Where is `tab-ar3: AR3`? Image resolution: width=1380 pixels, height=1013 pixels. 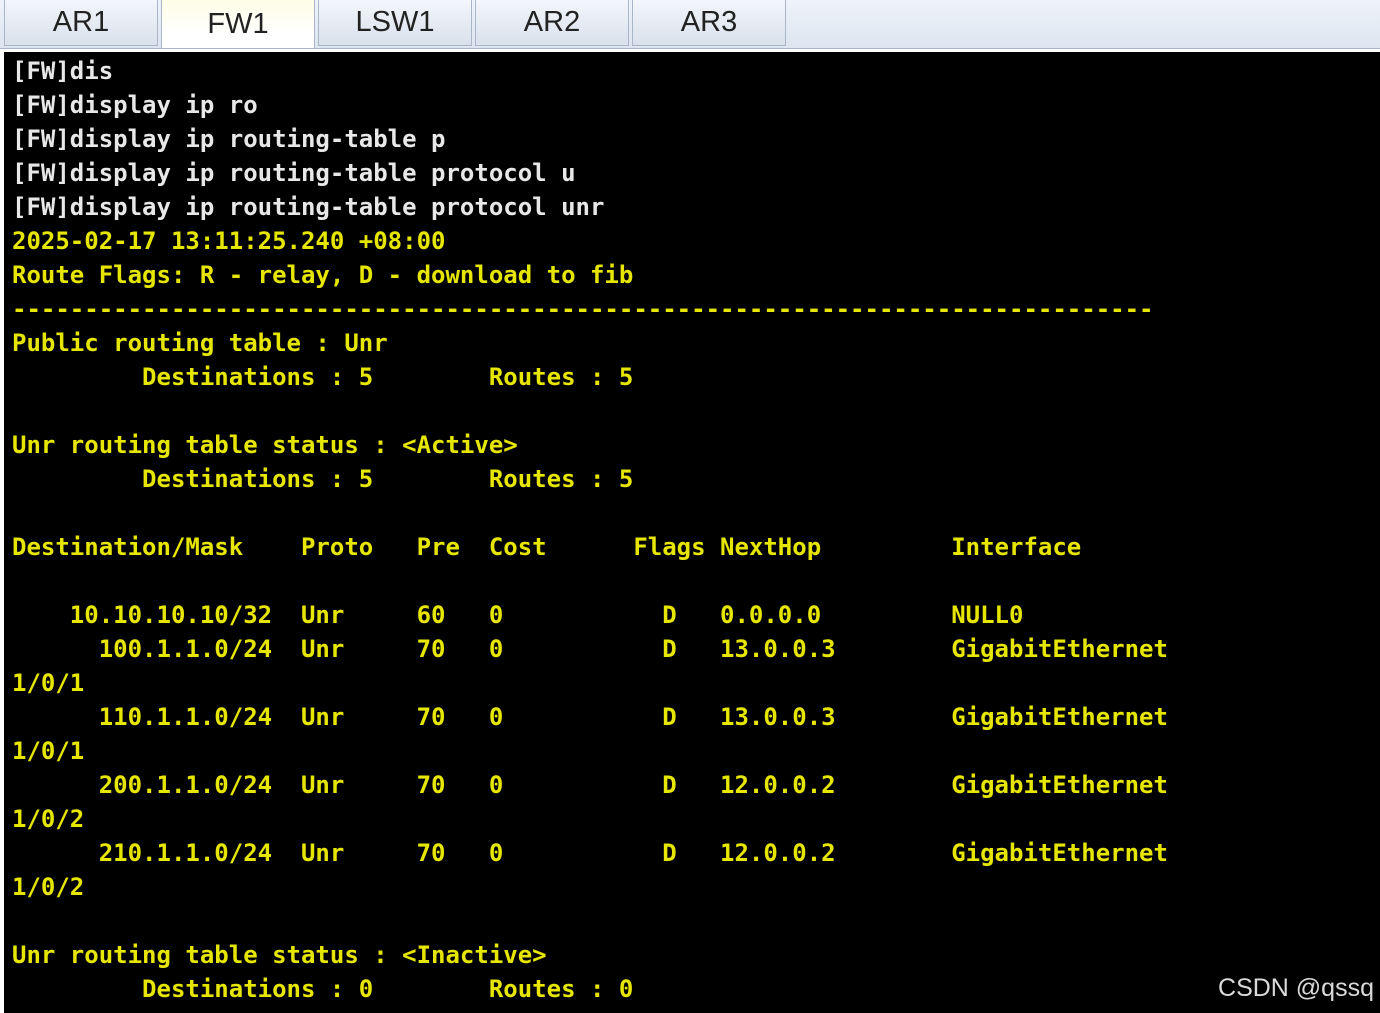
tab-ar3: AR3 is located at coordinates (709, 23).